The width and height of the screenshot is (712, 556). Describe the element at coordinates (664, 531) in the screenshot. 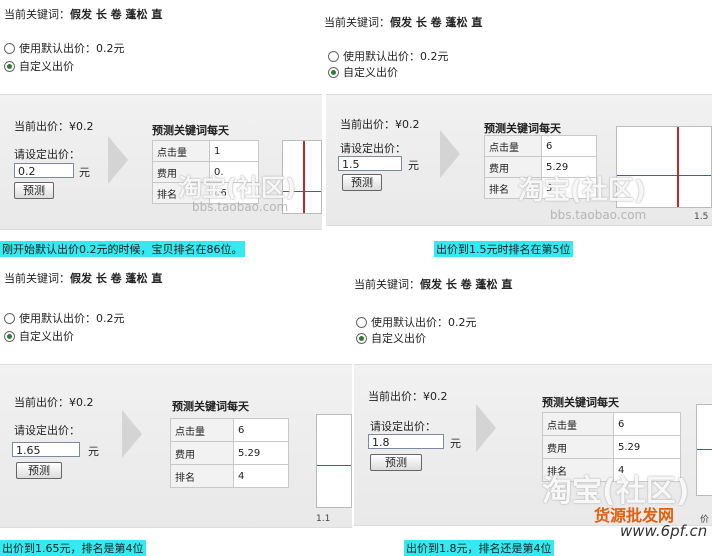

I see `brand-url: www.6pf.cn` at that location.